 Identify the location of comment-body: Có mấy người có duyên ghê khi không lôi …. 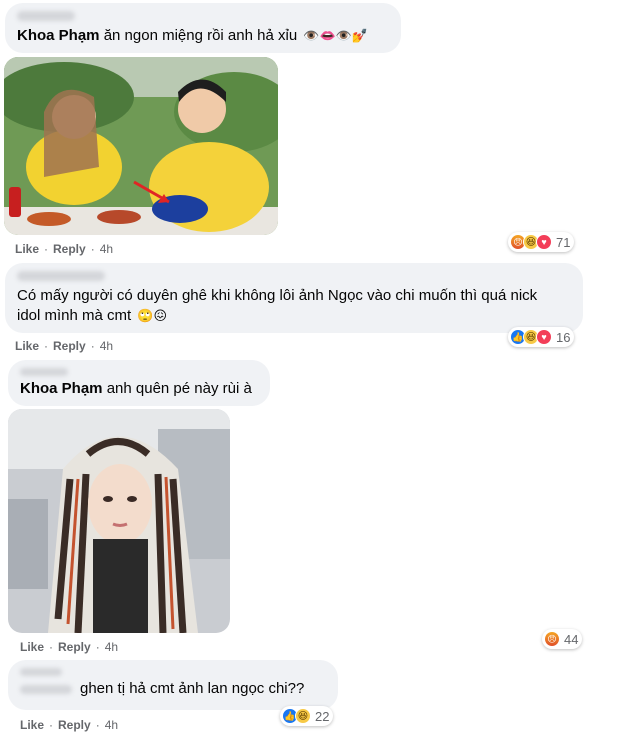
(277, 305).